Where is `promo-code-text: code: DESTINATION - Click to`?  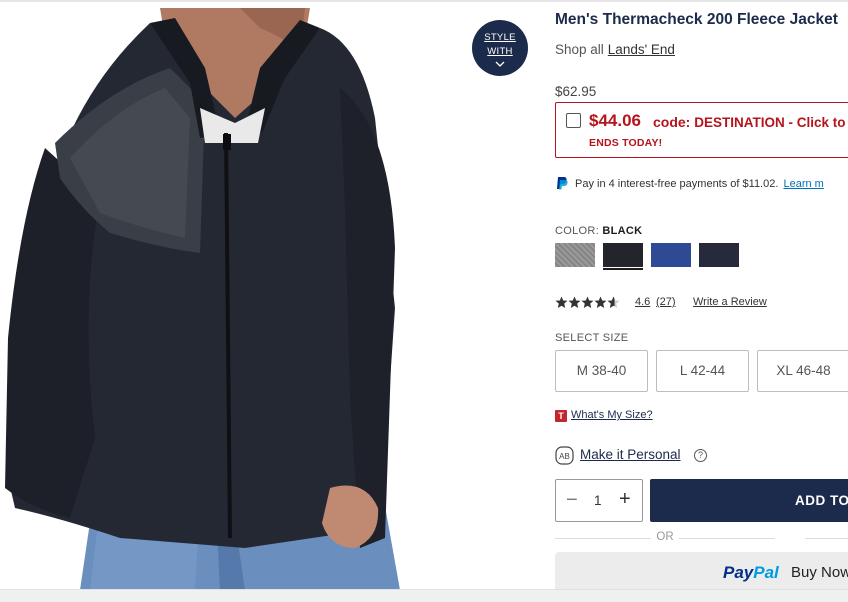 promo-code-text: code: DESTINATION - Click to is located at coordinates (749, 122).